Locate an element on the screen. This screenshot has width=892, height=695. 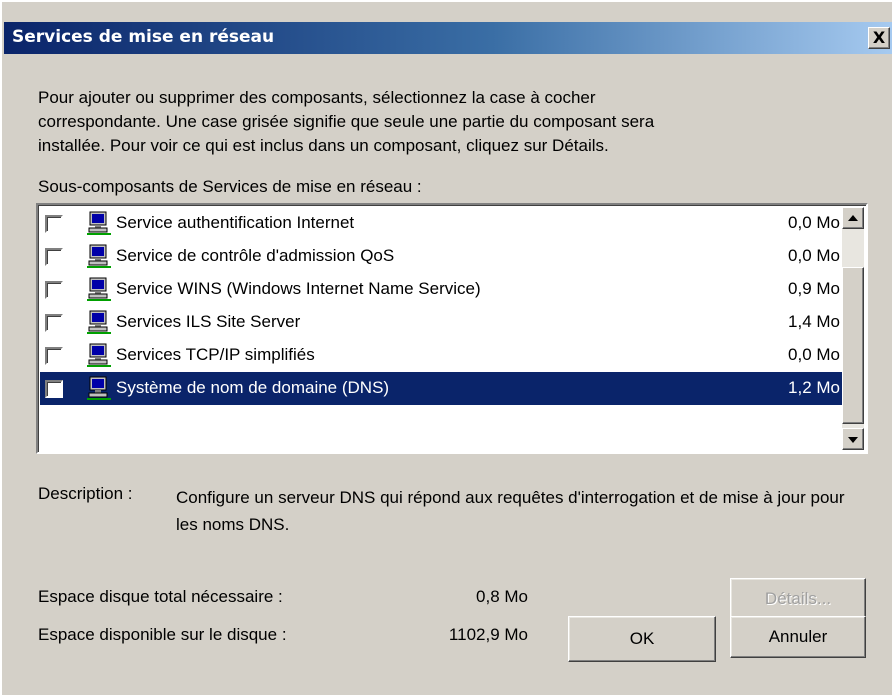
scroll-up-button is located at coordinates (853, 218).